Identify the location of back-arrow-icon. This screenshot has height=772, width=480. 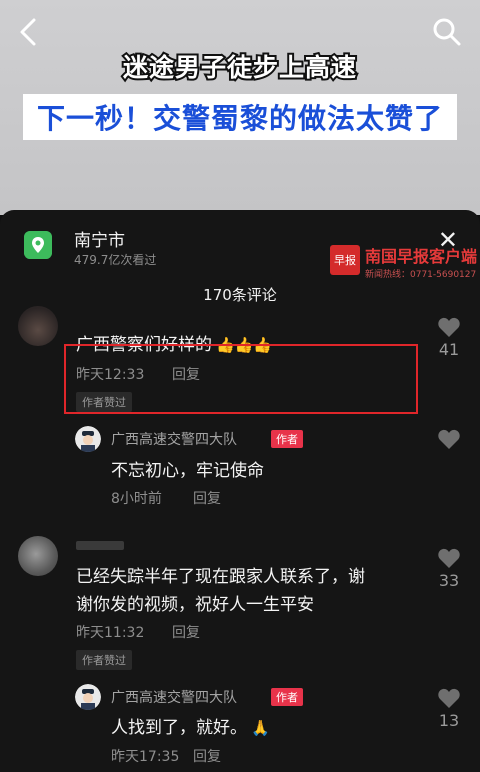
(29, 32).